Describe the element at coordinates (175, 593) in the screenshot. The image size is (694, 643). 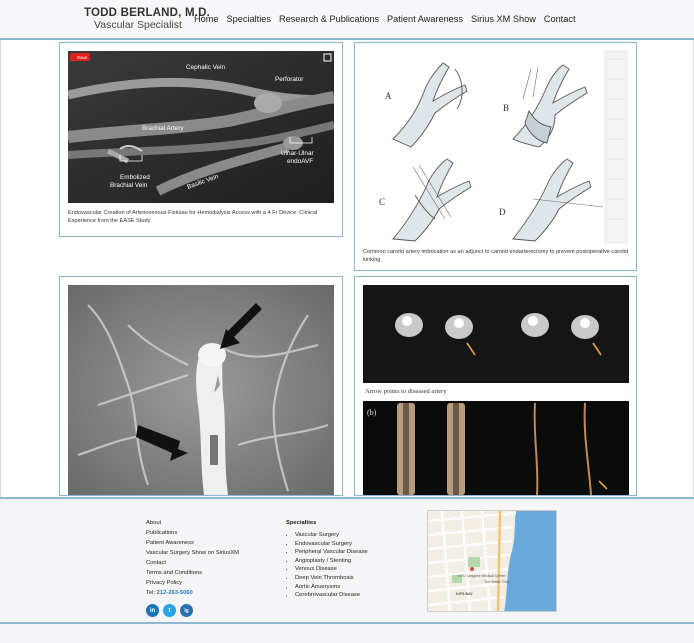
I see `tel-number-link: 212-263-5060` at that location.